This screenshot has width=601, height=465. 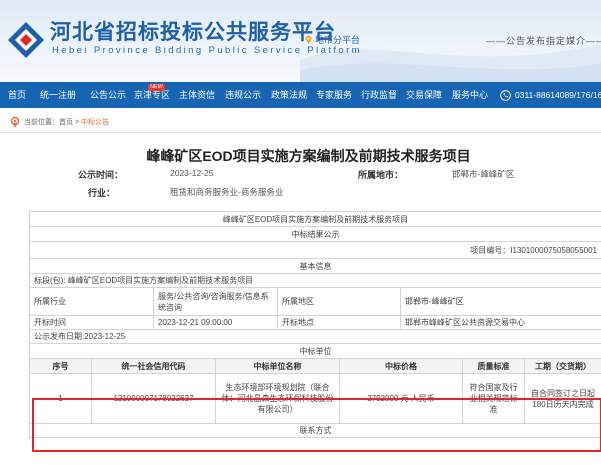 What do you see at coordinates (243, 95) in the screenshot?
I see `nav-item-violations: 违规公示` at bounding box center [243, 95].